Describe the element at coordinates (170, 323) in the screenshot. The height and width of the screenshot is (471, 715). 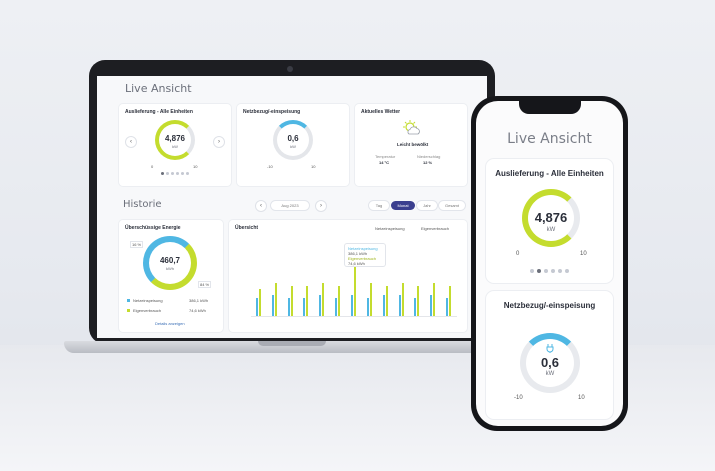
I see `details-link: Details anzeigen` at that location.